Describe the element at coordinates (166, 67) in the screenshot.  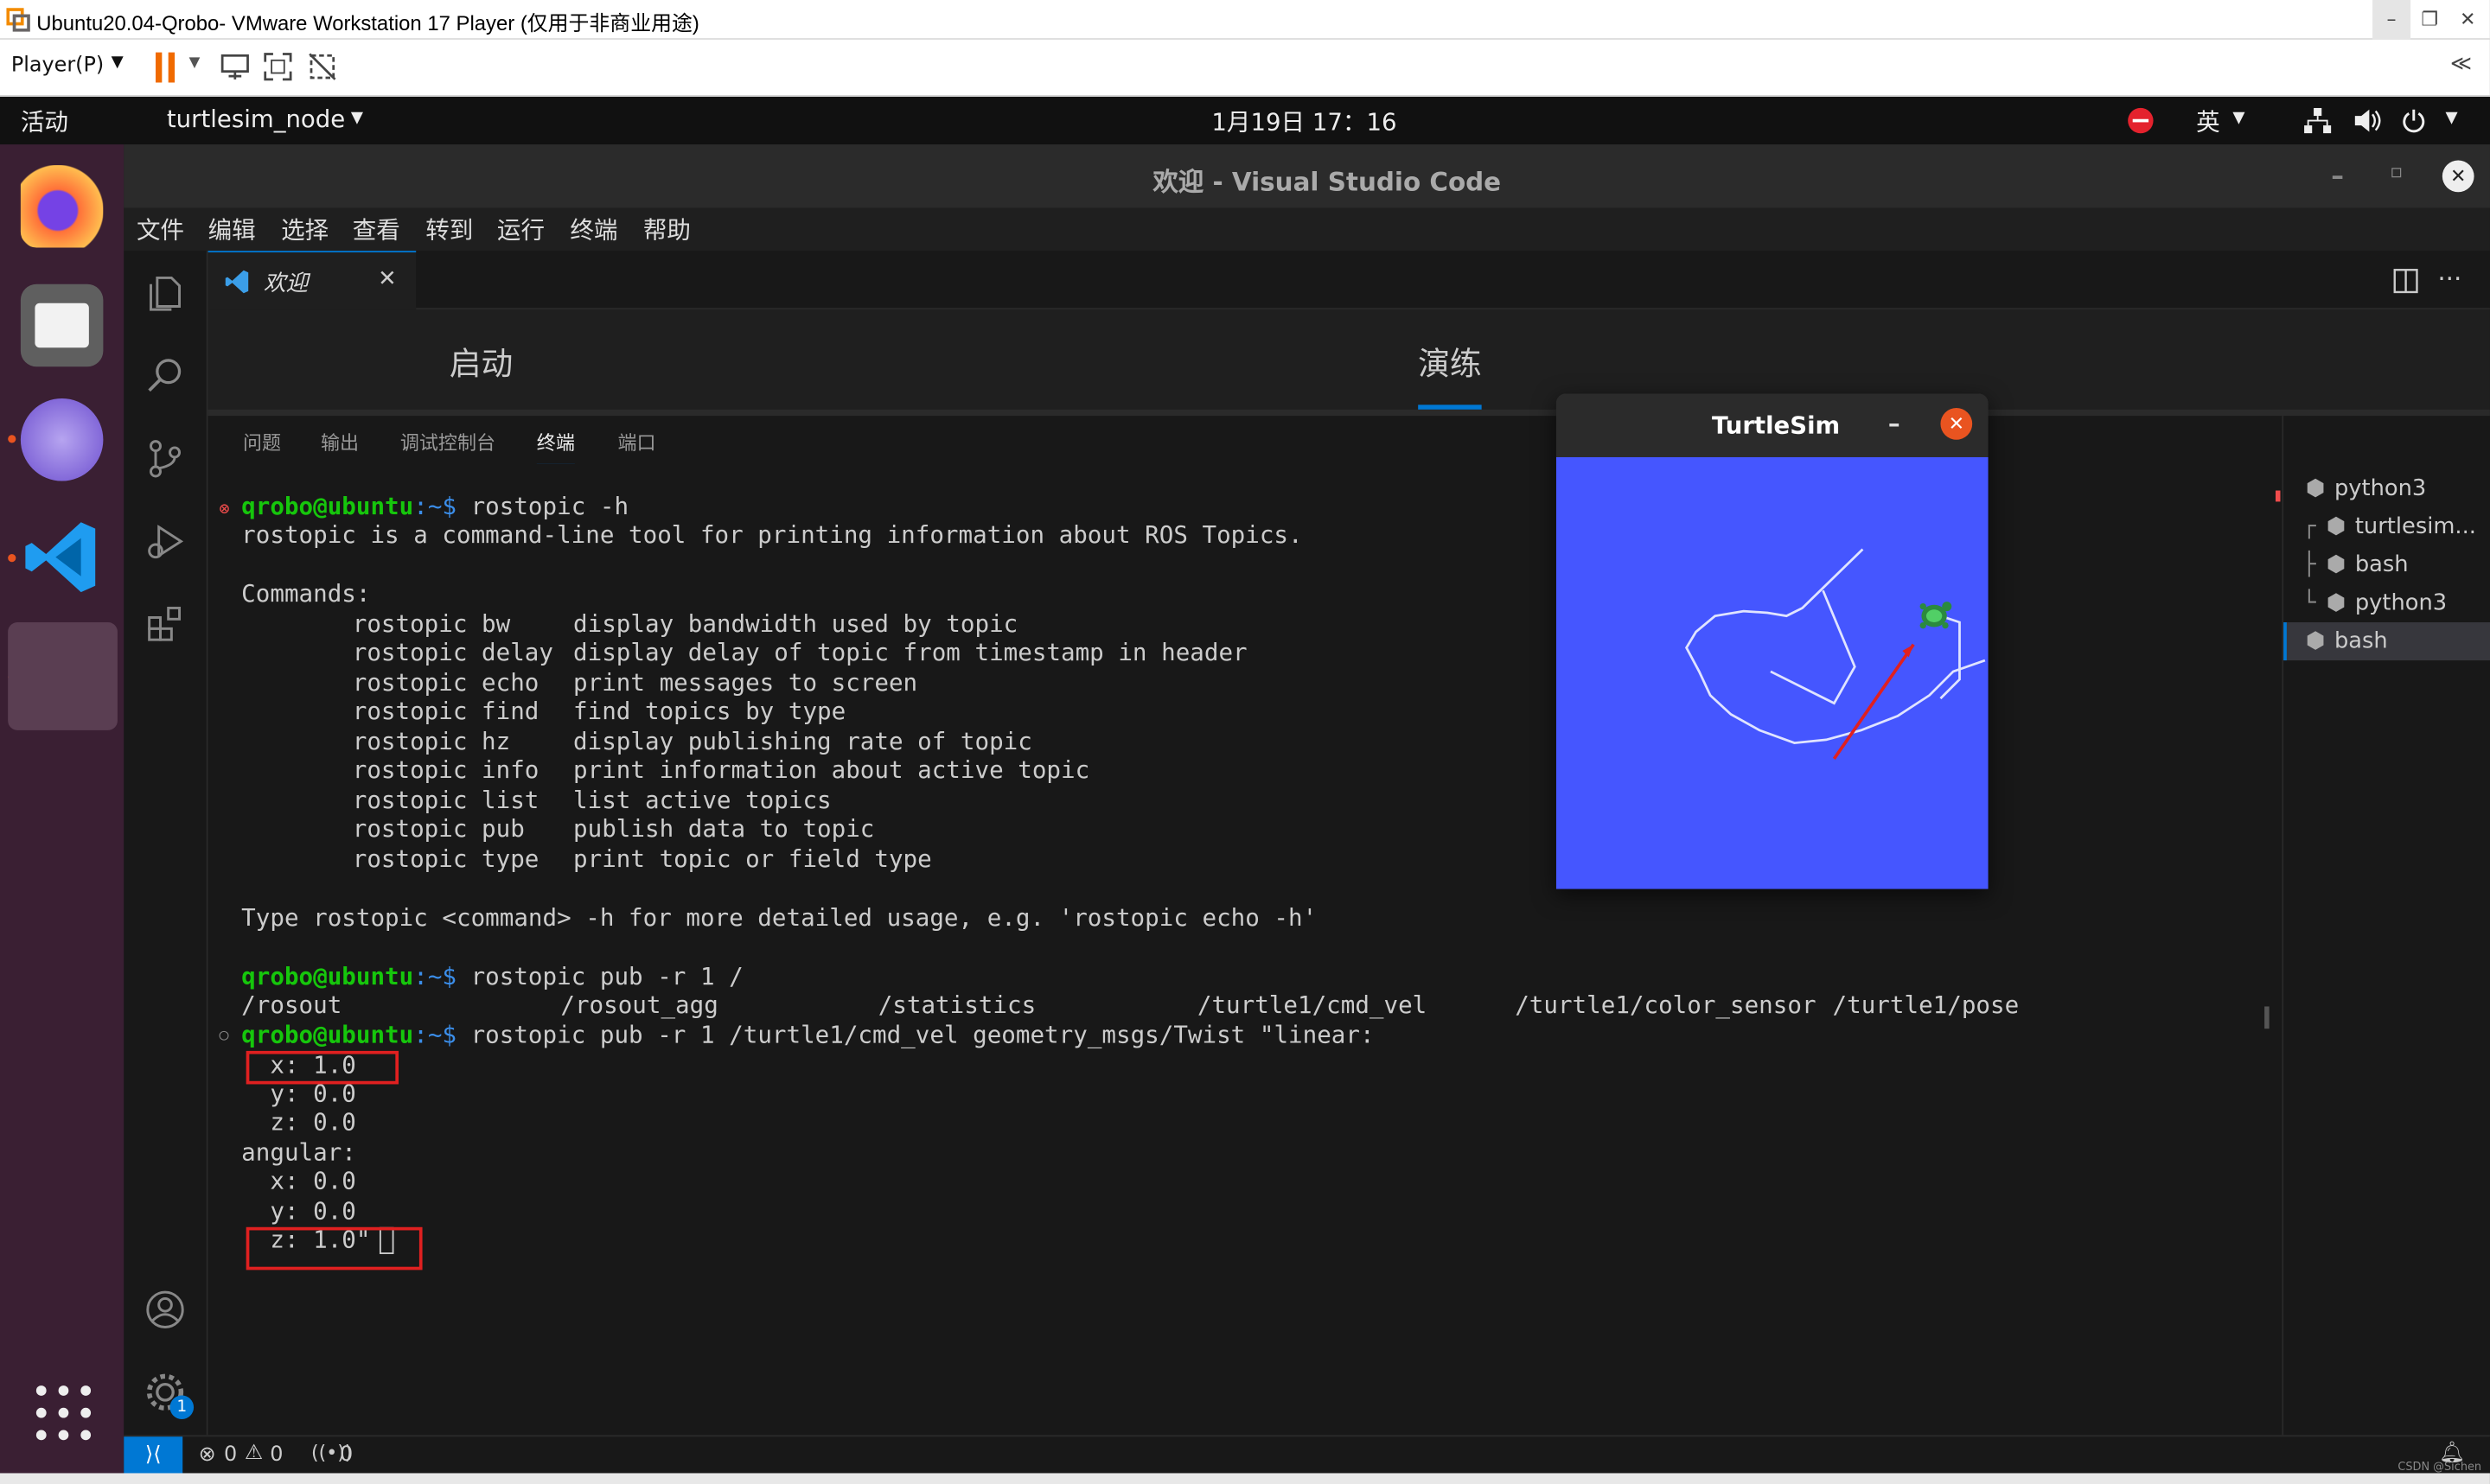
I see `pause-icon` at that location.